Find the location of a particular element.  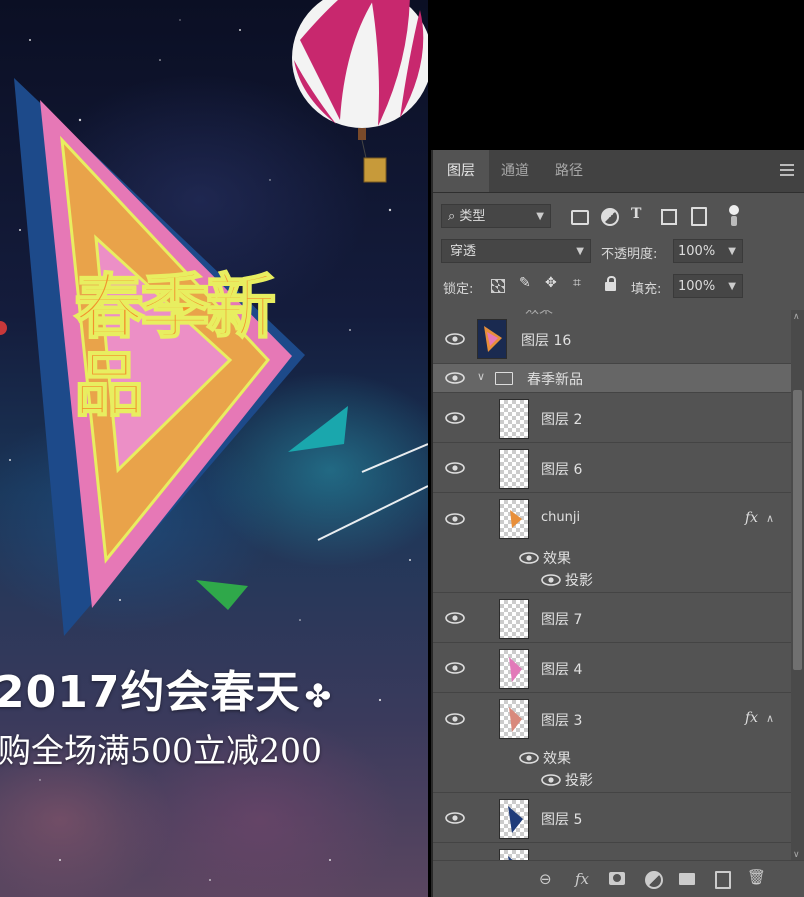

layer-name: 图层 5 is located at coordinates (561, 819).